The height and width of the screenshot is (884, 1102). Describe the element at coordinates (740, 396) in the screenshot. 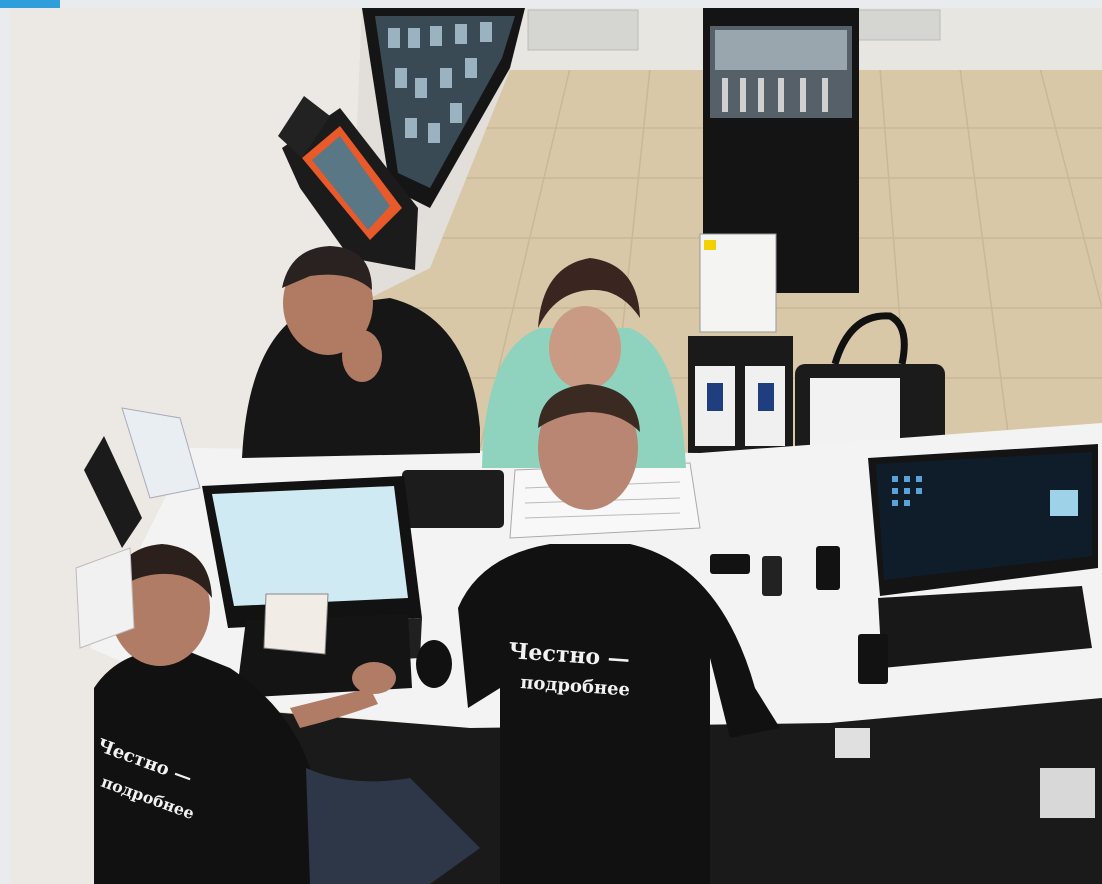

I see `phone-promo-display` at that location.